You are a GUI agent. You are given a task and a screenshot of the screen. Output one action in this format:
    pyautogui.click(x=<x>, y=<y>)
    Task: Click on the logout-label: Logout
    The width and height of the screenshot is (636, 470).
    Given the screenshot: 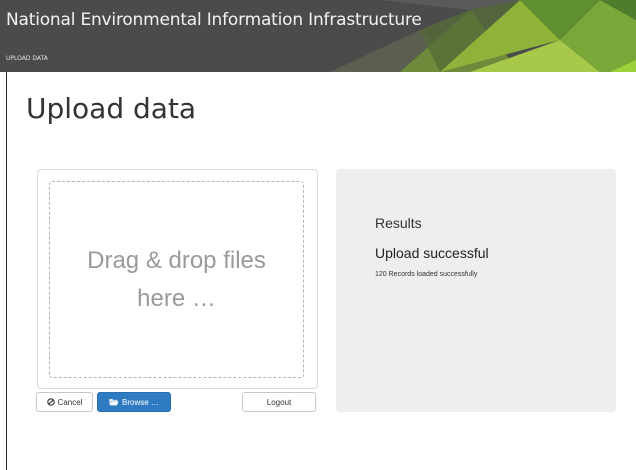 What is the action you would take?
    pyautogui.click(x=279, y=402)
    